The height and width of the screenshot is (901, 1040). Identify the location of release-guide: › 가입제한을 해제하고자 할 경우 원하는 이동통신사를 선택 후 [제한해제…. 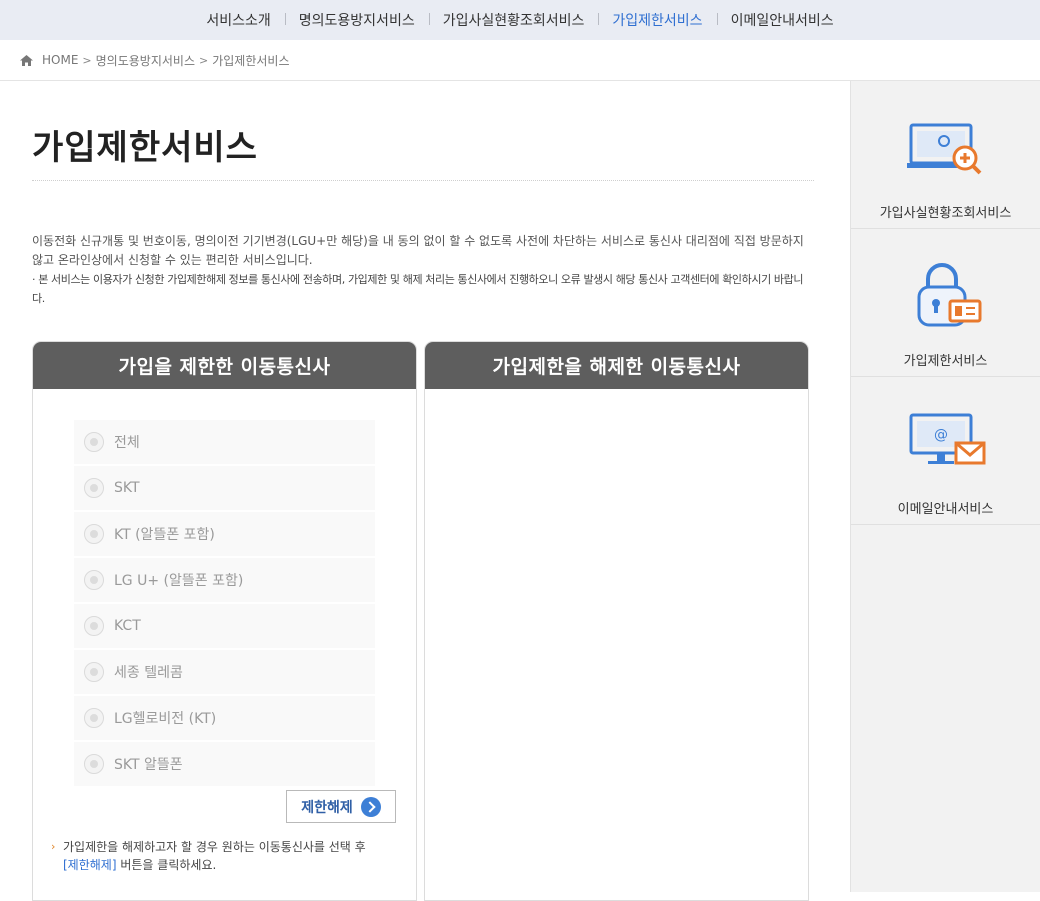
(226, 856).